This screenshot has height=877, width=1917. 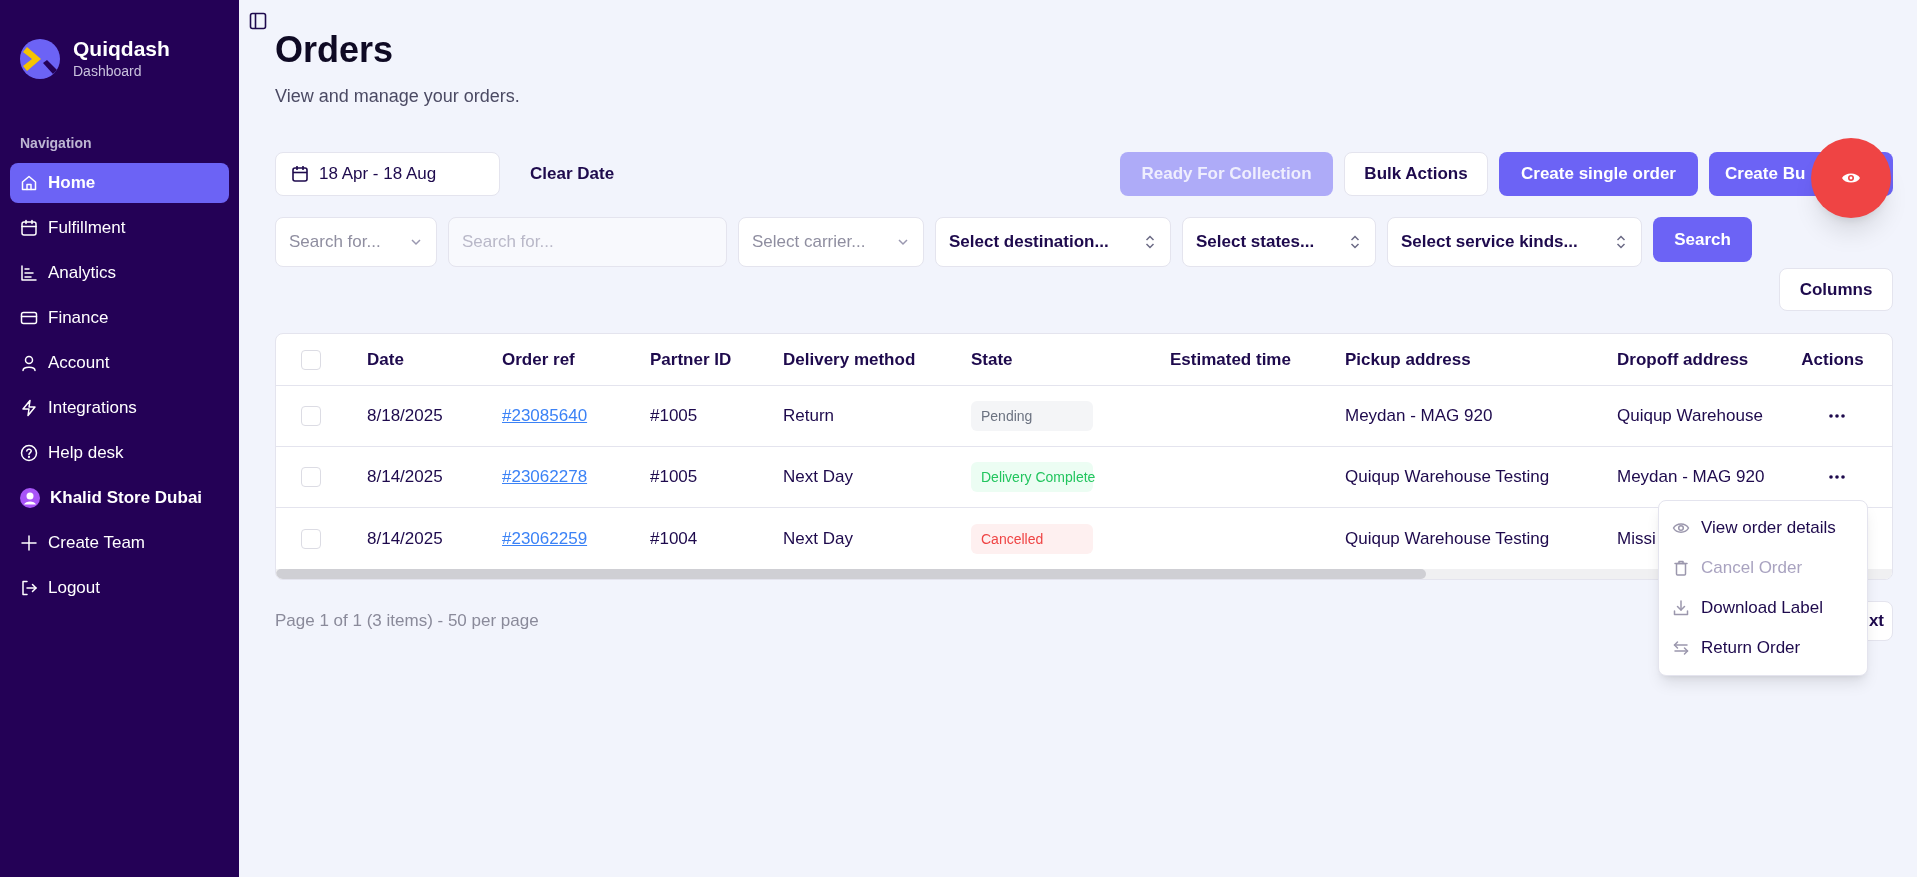 I want to click on toolbar-button: Bulk Actions, so click(x=1416, y=174).